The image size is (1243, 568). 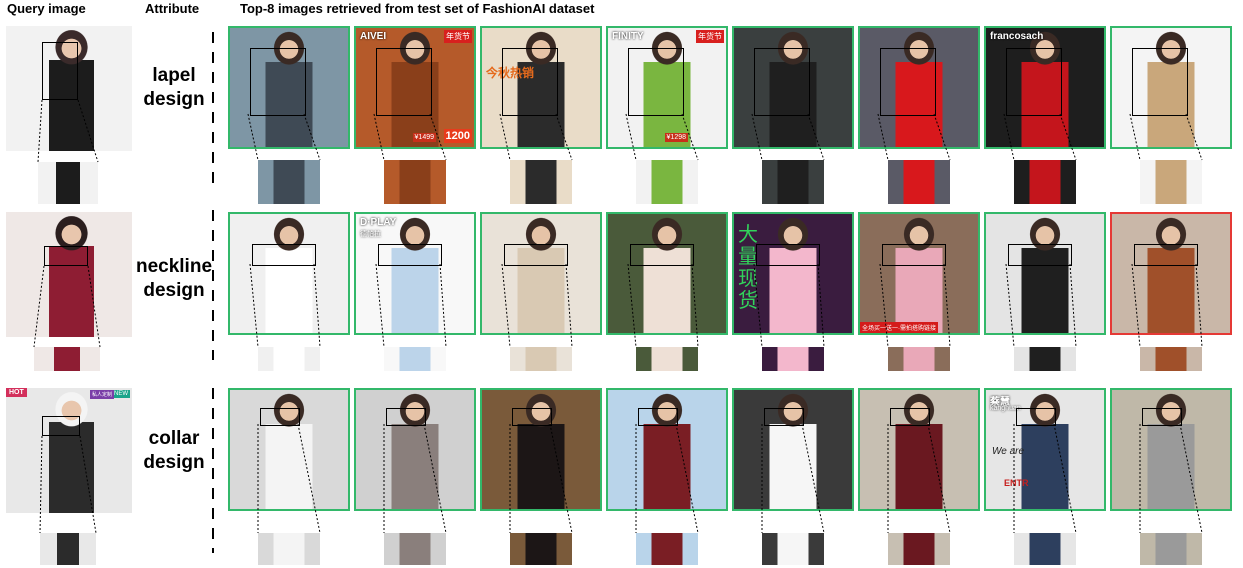 What do you see at coordinates (121, 394) in the screenshot?
I see `new-badge: NEW` at bounding box center [121, 394].